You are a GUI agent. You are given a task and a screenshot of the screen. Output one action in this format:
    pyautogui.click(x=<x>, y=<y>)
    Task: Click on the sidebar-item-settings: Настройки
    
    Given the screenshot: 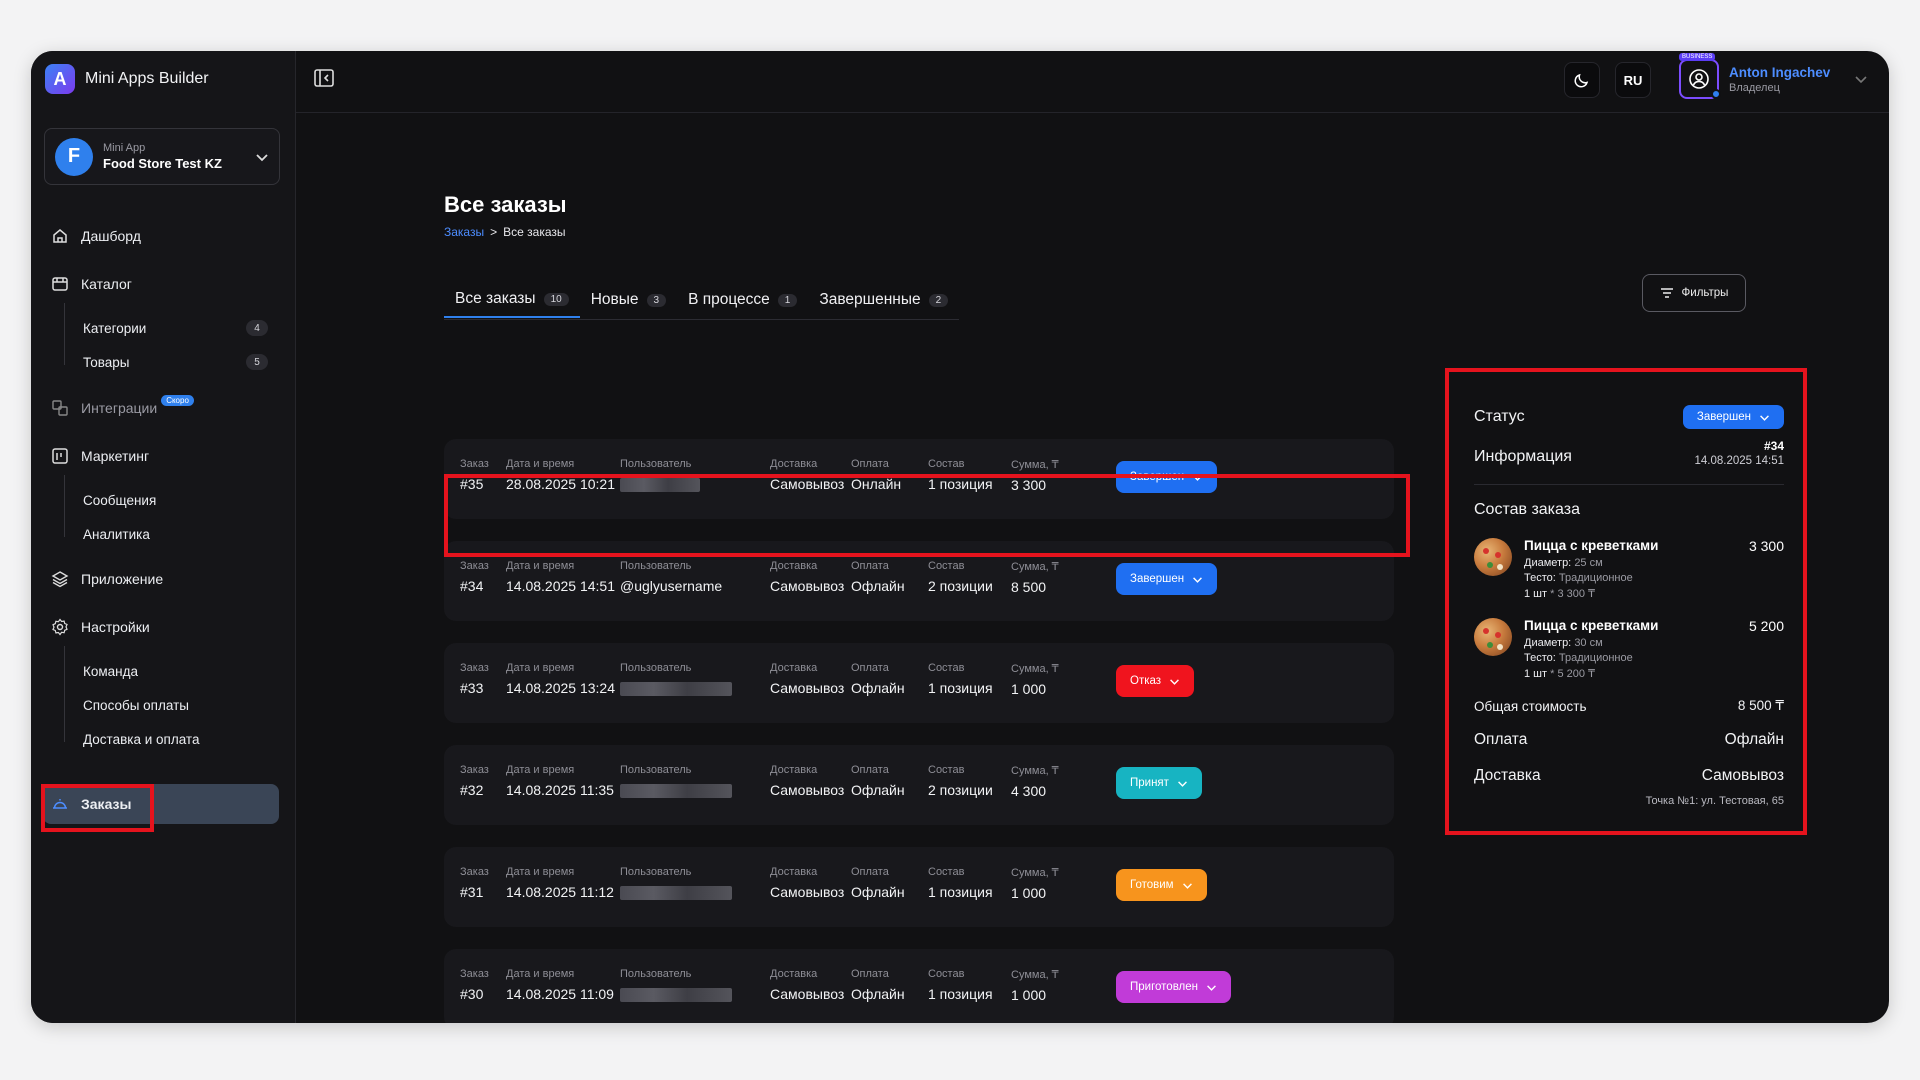 What is the action you would take?
    pyautogui.click(x=100, y=627)
    